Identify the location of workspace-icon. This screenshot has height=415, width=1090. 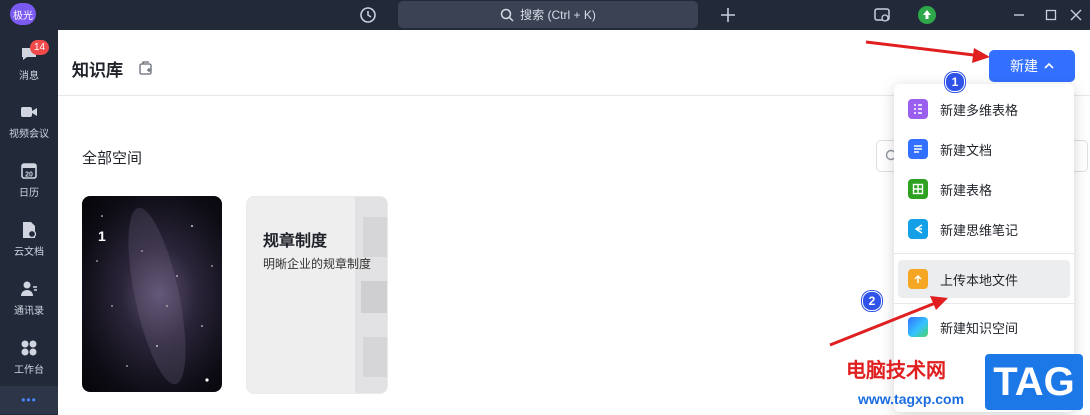
(29, 348).